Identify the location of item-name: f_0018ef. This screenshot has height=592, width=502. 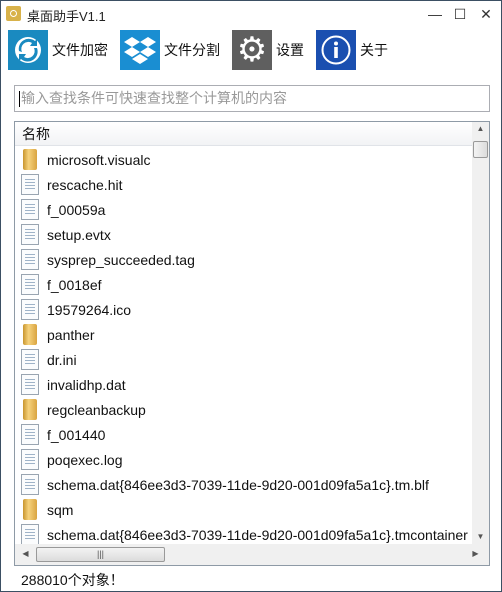
(74, 284).